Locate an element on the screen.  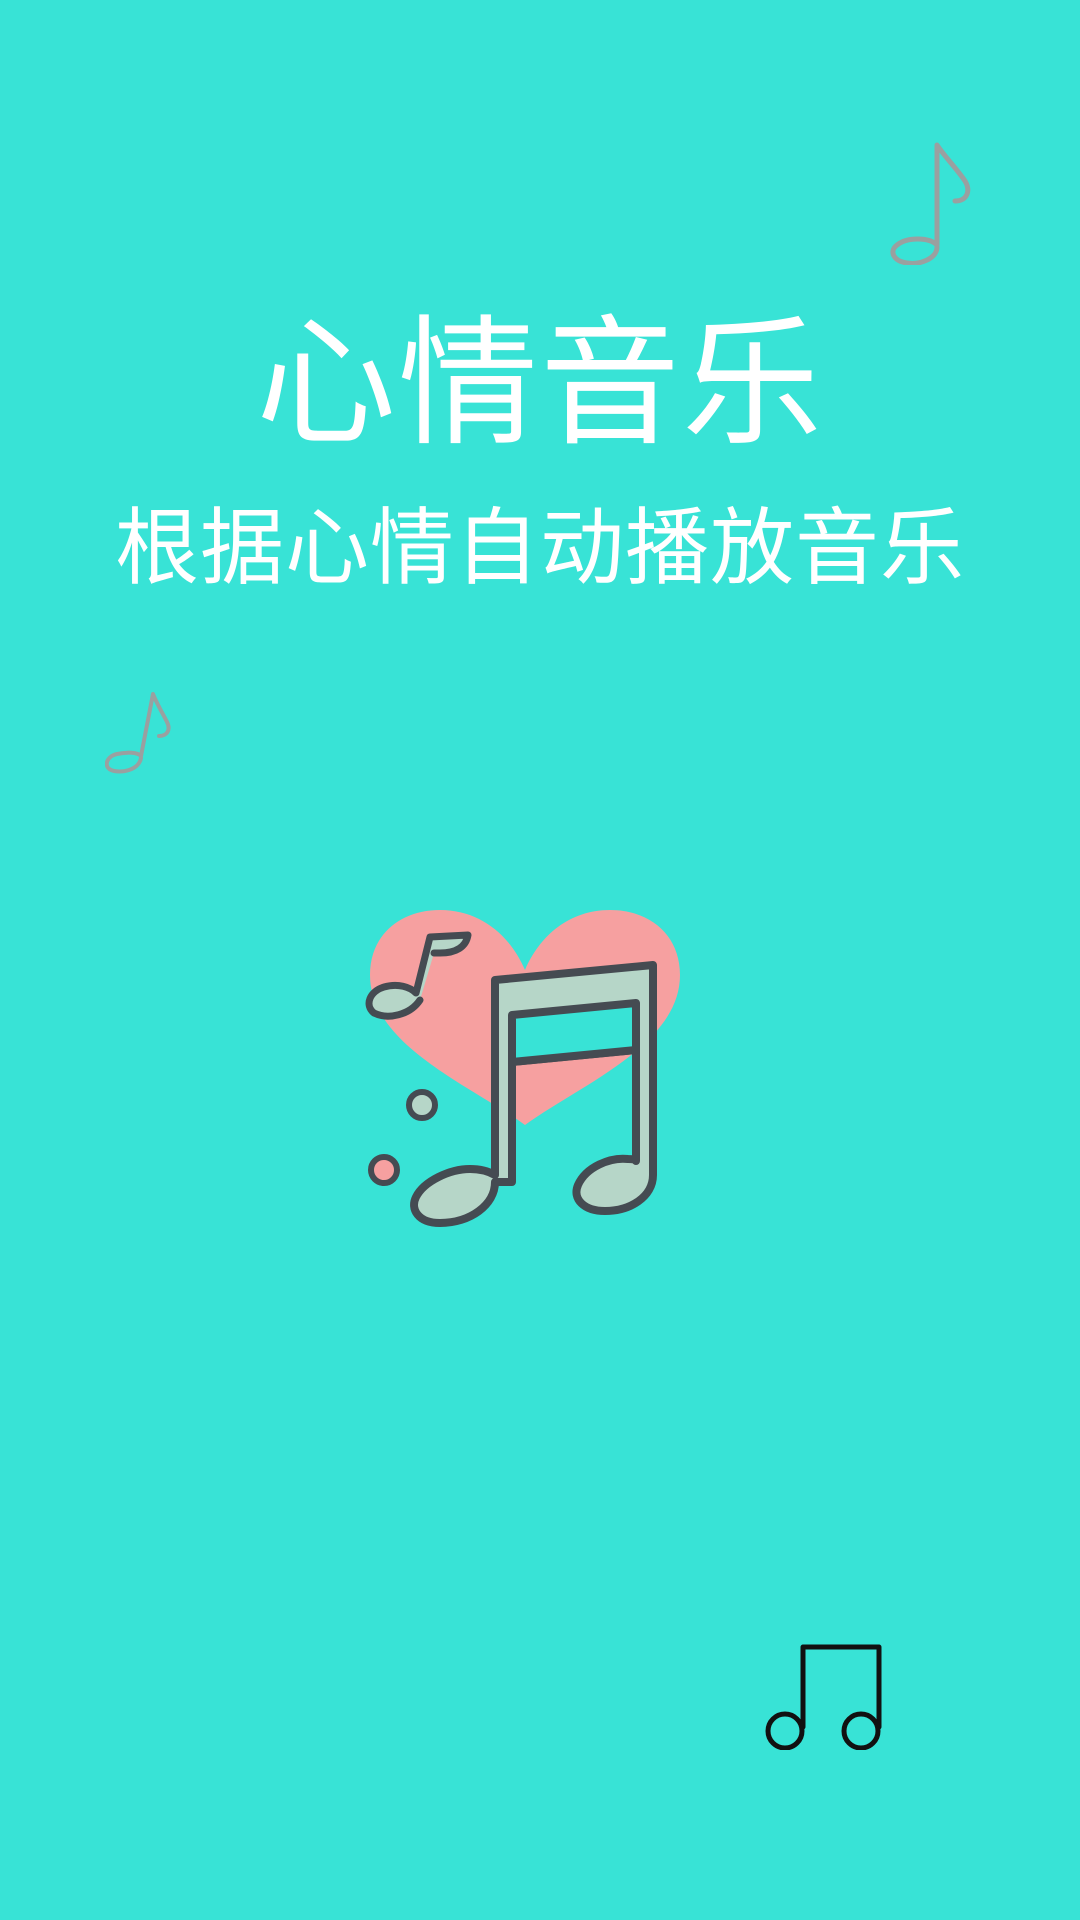
app-subtitle: 根据心情自动播放音乐 is located at coordinates (539, 548).